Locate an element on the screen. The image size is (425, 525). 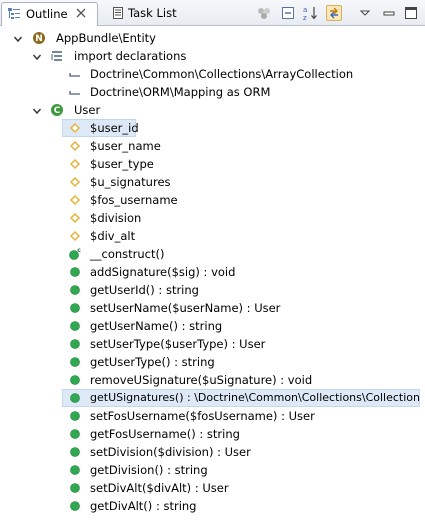
import-container-icon is located at coordinates (57, 56).